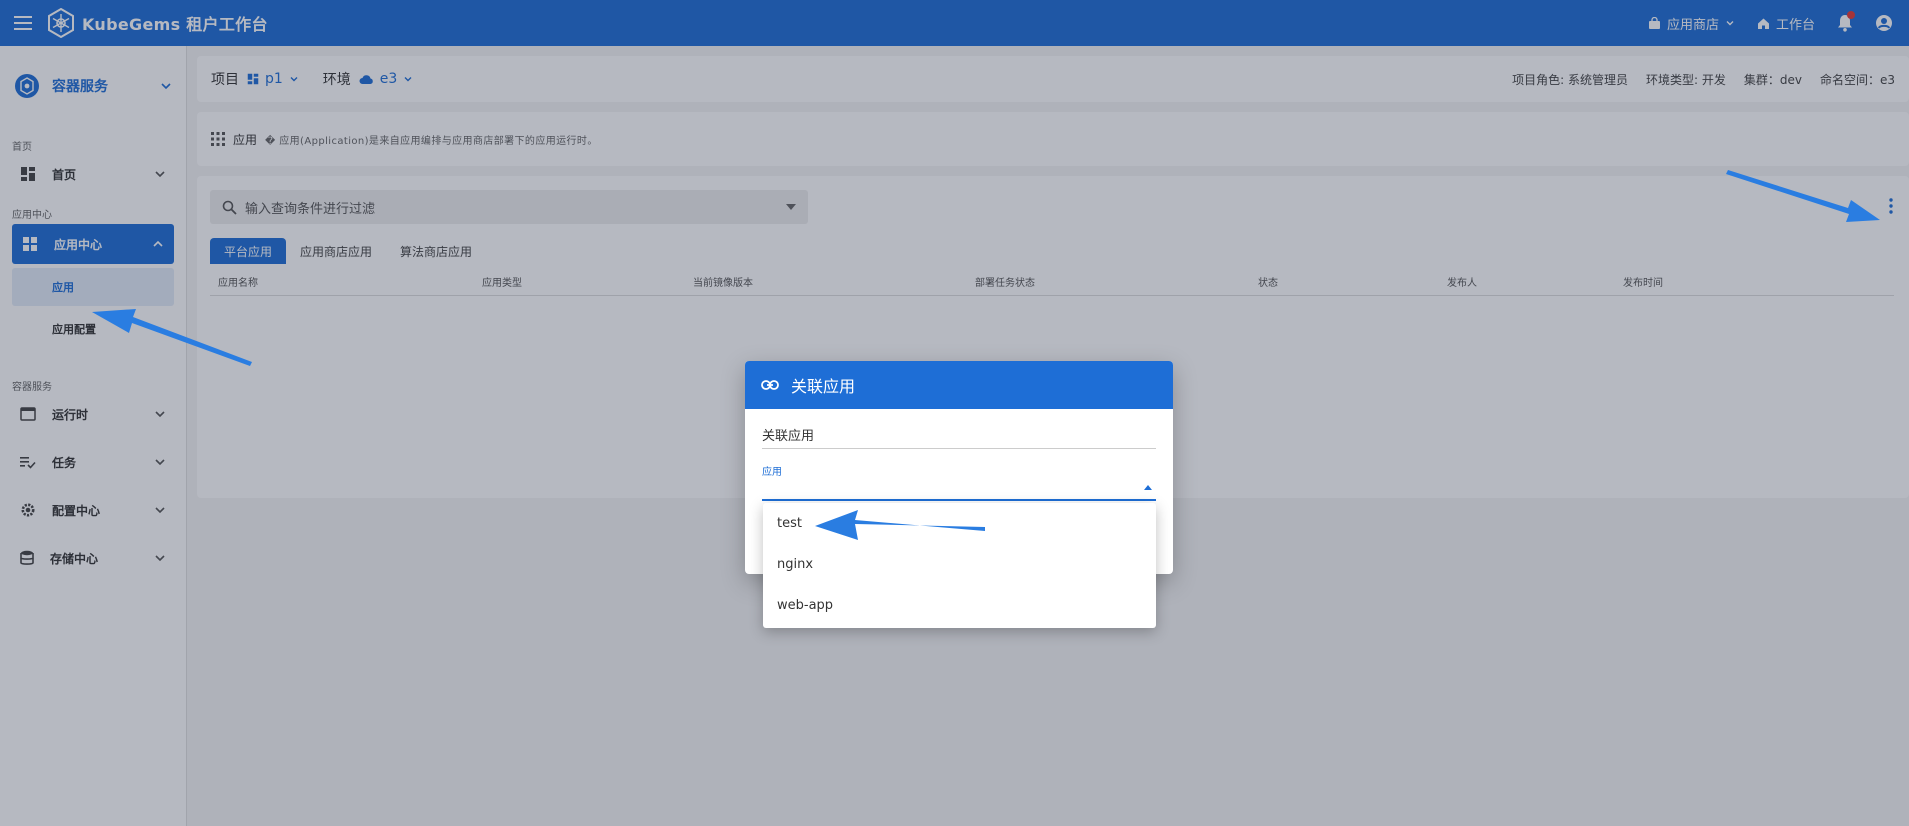  I want to click on app-options-menu: test nginx web-app, so click(959, 565).